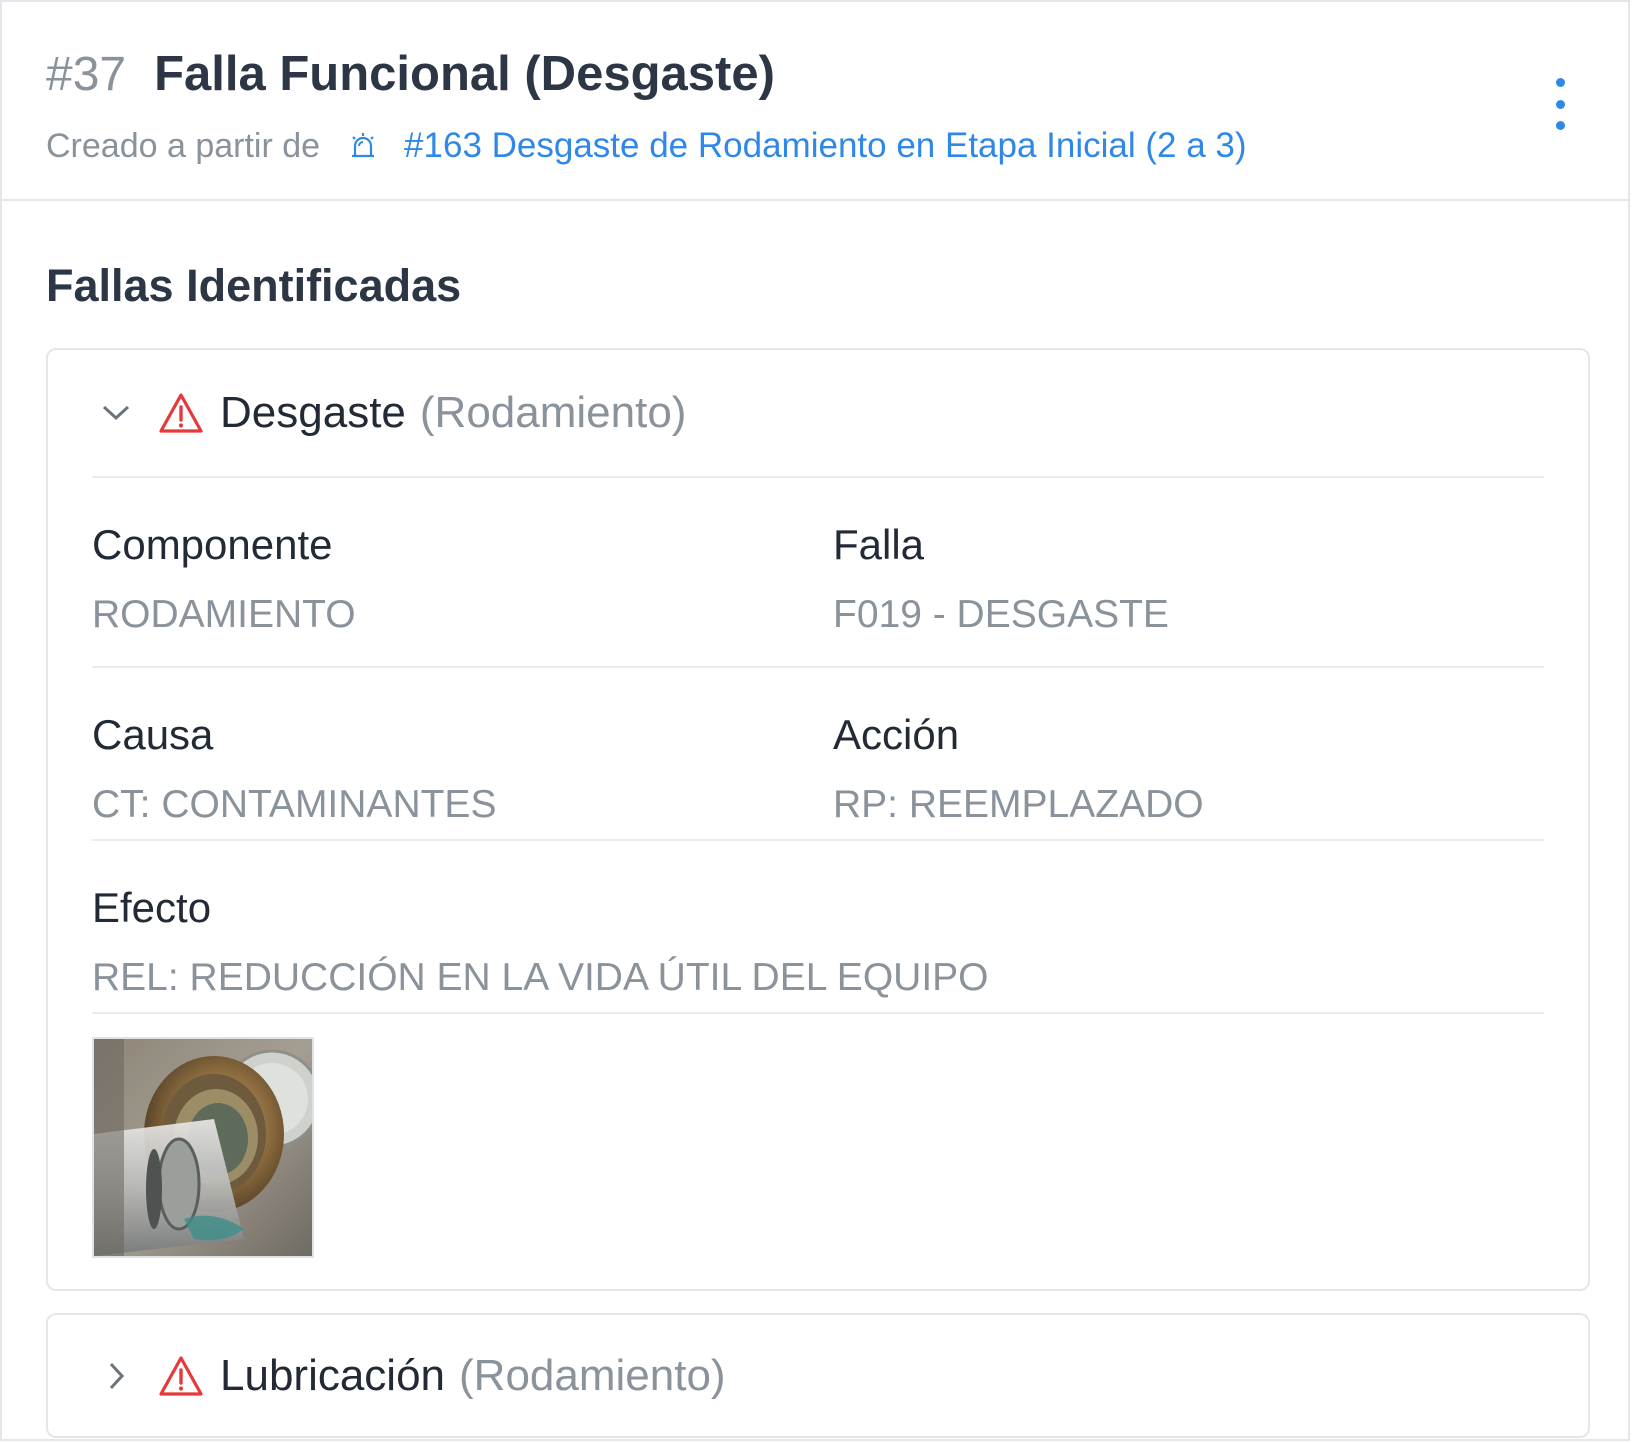 This screenshot has width=1632, height=1443. What do you see at coordinates (879, 544) in the screenshot?
I see `falla-label: Falla` at bounding box center [879, 544].